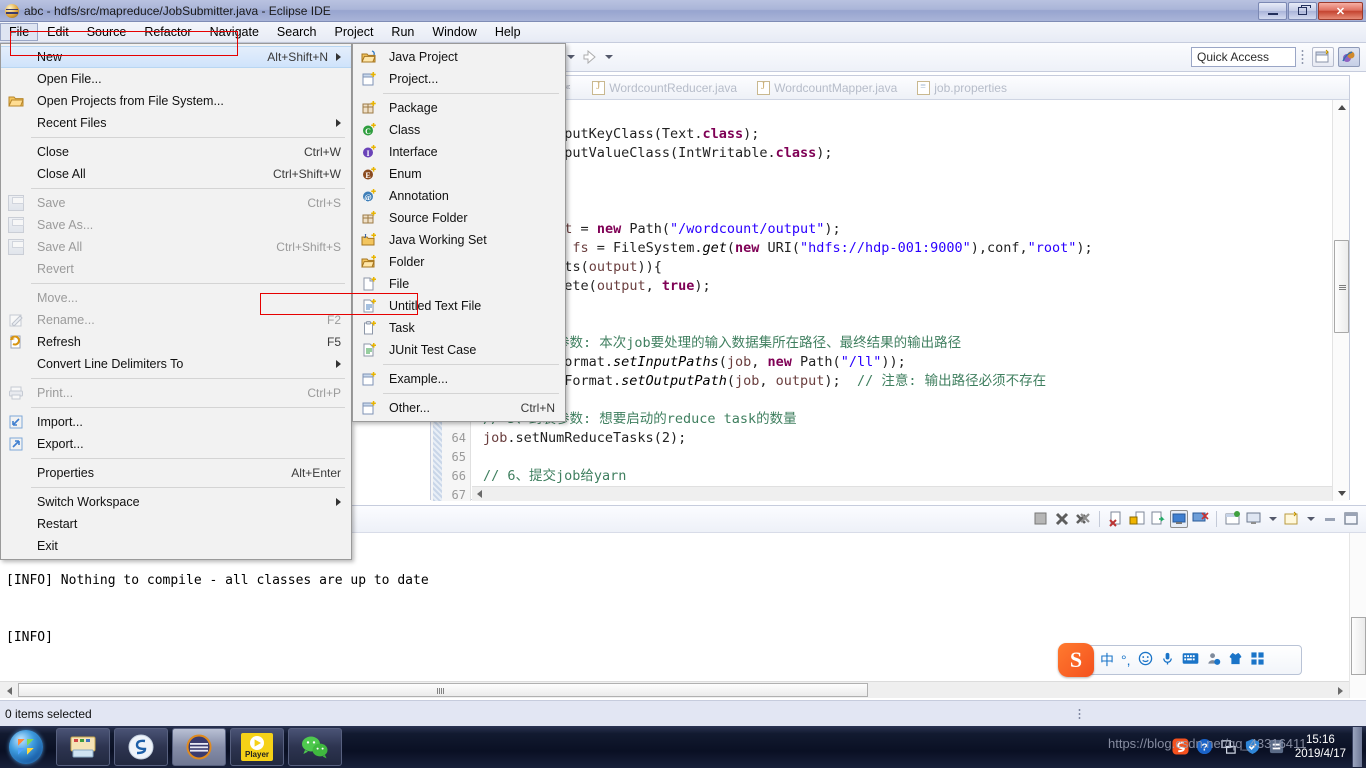 The width and height of the screenshot is (1366, 768). What do you see at coordinates (459, 284) in the screenshot?
I see `submenu-file: File` at bounding box center [459, 284].